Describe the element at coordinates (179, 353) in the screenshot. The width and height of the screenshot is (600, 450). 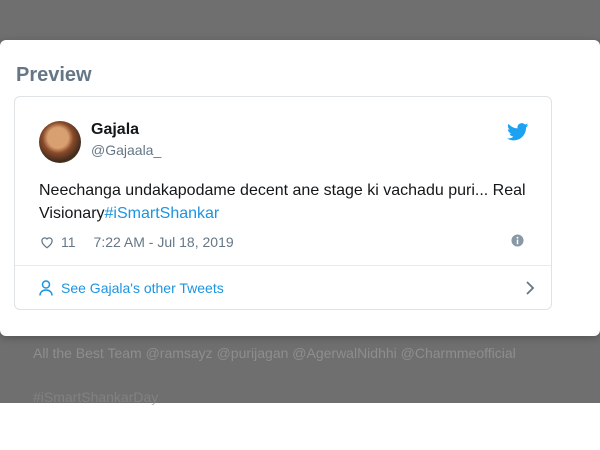
I see `background-mention: @ramsayz` at that location.